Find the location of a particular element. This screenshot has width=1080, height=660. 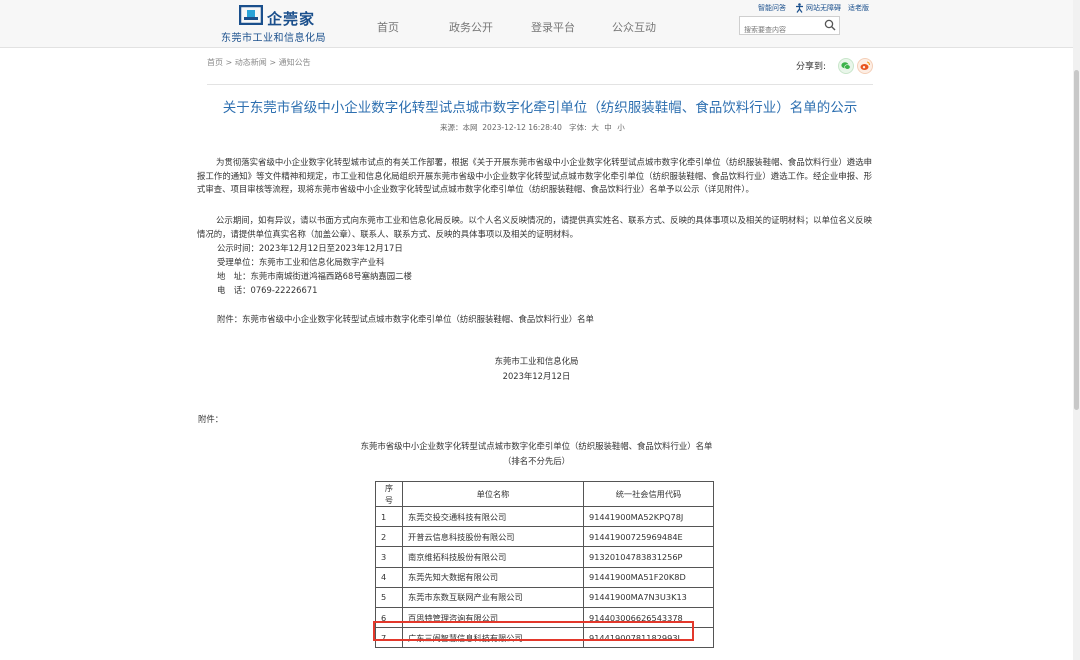

table-row: 5 东莞市东数互联网产业有限公司 91441900MA7N3U3K13 is located at coordinates (544, 597).